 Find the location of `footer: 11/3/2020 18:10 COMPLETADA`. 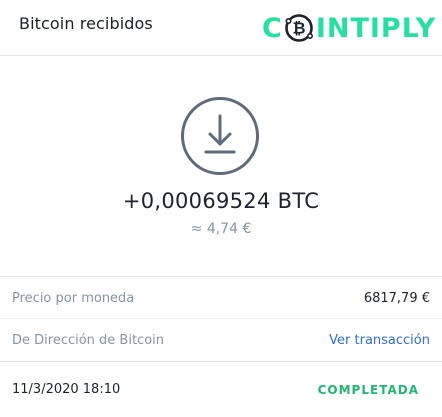

footer: 11/3/2020 18:10 COMPLETADA is located at coordinates (221, 389).